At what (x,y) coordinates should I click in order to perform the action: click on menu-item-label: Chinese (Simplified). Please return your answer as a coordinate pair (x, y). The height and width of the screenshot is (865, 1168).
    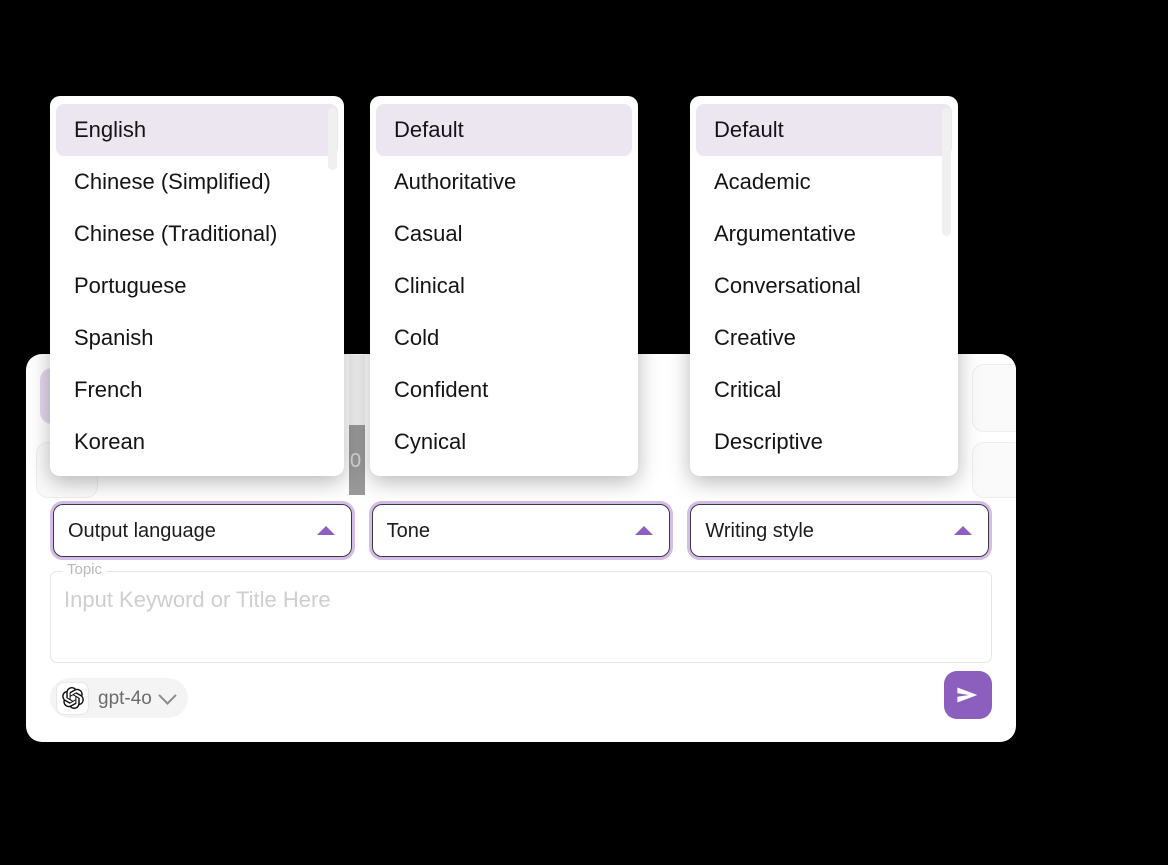
    Looking at the image, I should click on (172, 181).